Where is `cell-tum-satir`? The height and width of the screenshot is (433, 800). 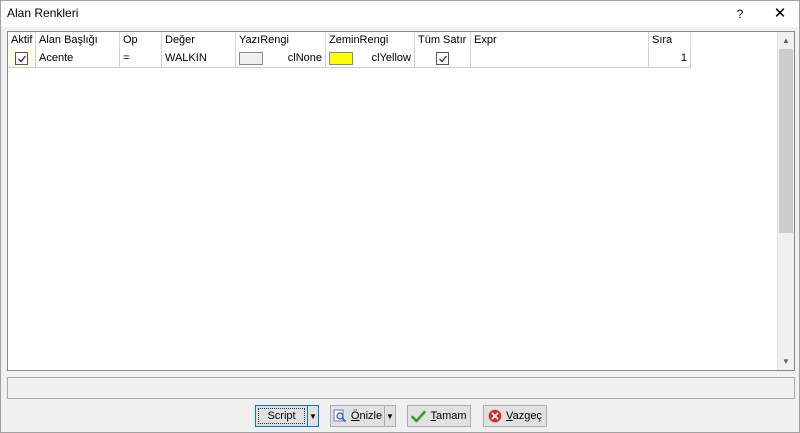 cell-tum-satir is located at coordinates (443, 58).